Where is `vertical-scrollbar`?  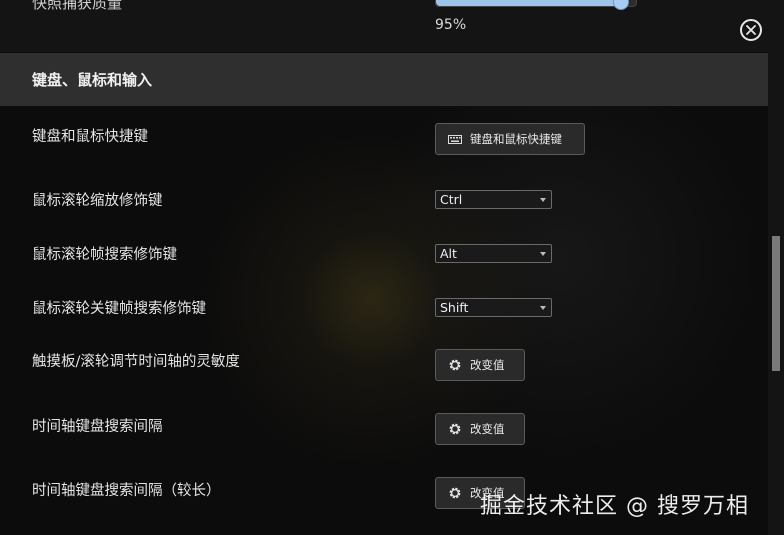
vertical-scrollbar is located at coordinates (776, 267).